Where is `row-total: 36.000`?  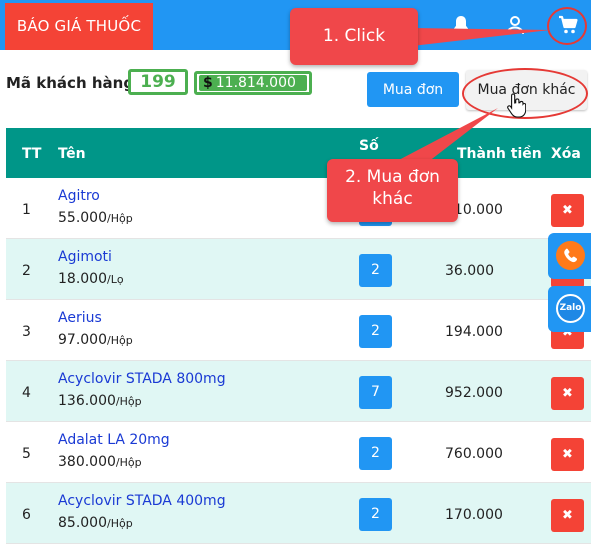
row-total: 36.000 is located at coordinates (469, 271).